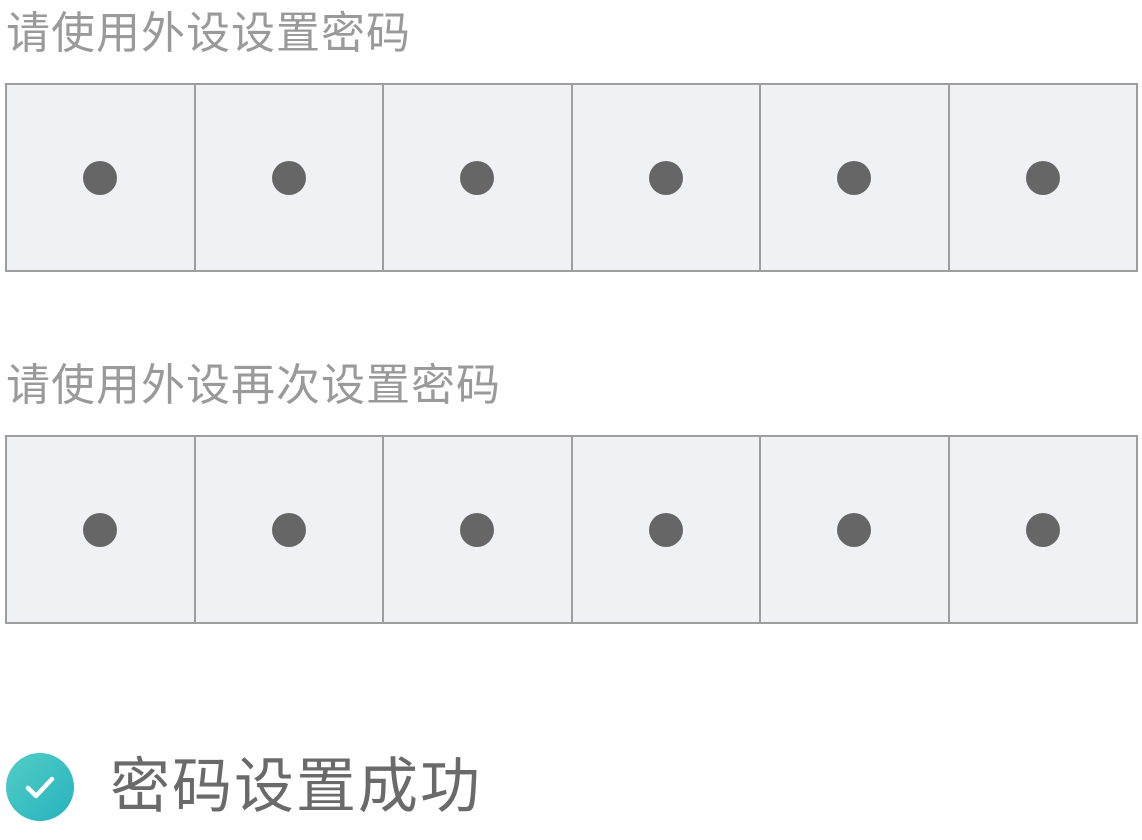 This screenshot has height=840, width=1142. I want to click on success-message: 密码设置成功, so click(244, 787).